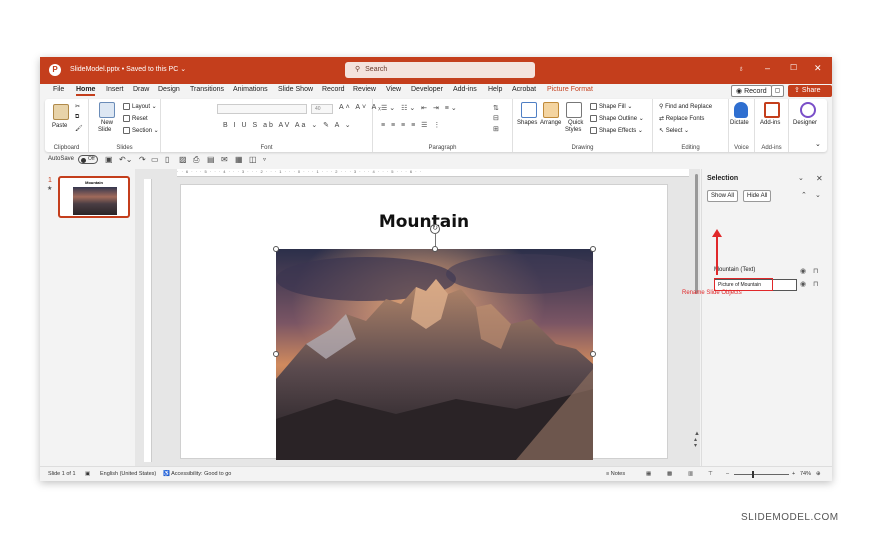  Describe the element at coordinates (427, 89) in the screenshot. I see `tab-developer: Developer` at that location.